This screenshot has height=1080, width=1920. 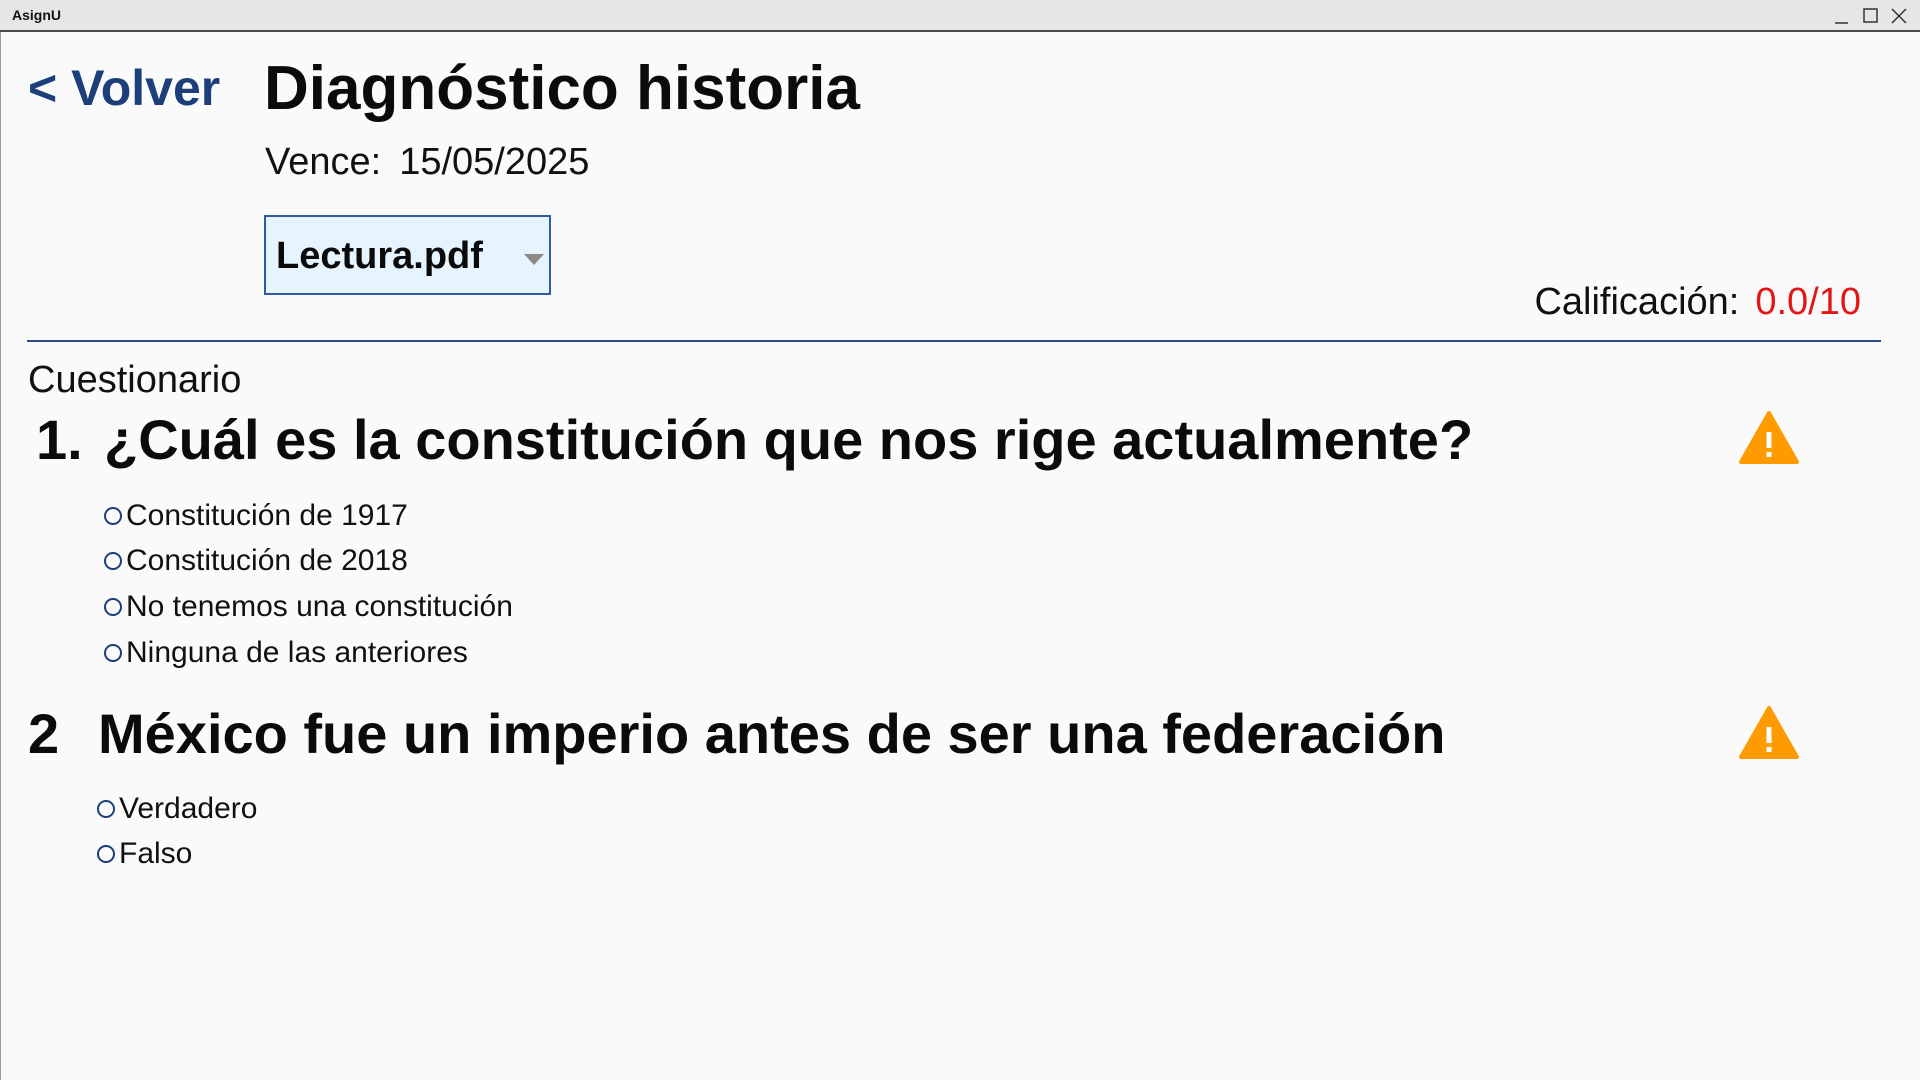 I want to click on answer-option: Constitución de 2018, so click(x=256, y=561).